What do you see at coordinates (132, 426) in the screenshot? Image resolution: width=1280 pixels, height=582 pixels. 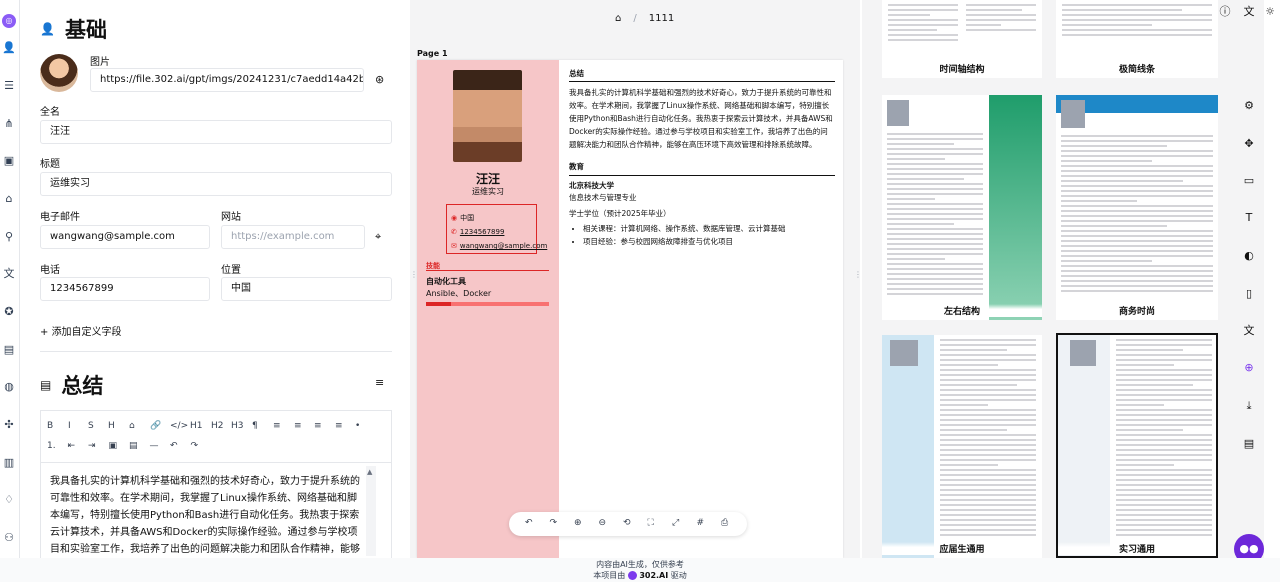 I see `code-icon: ⌂` at bounding box center [132, 426].